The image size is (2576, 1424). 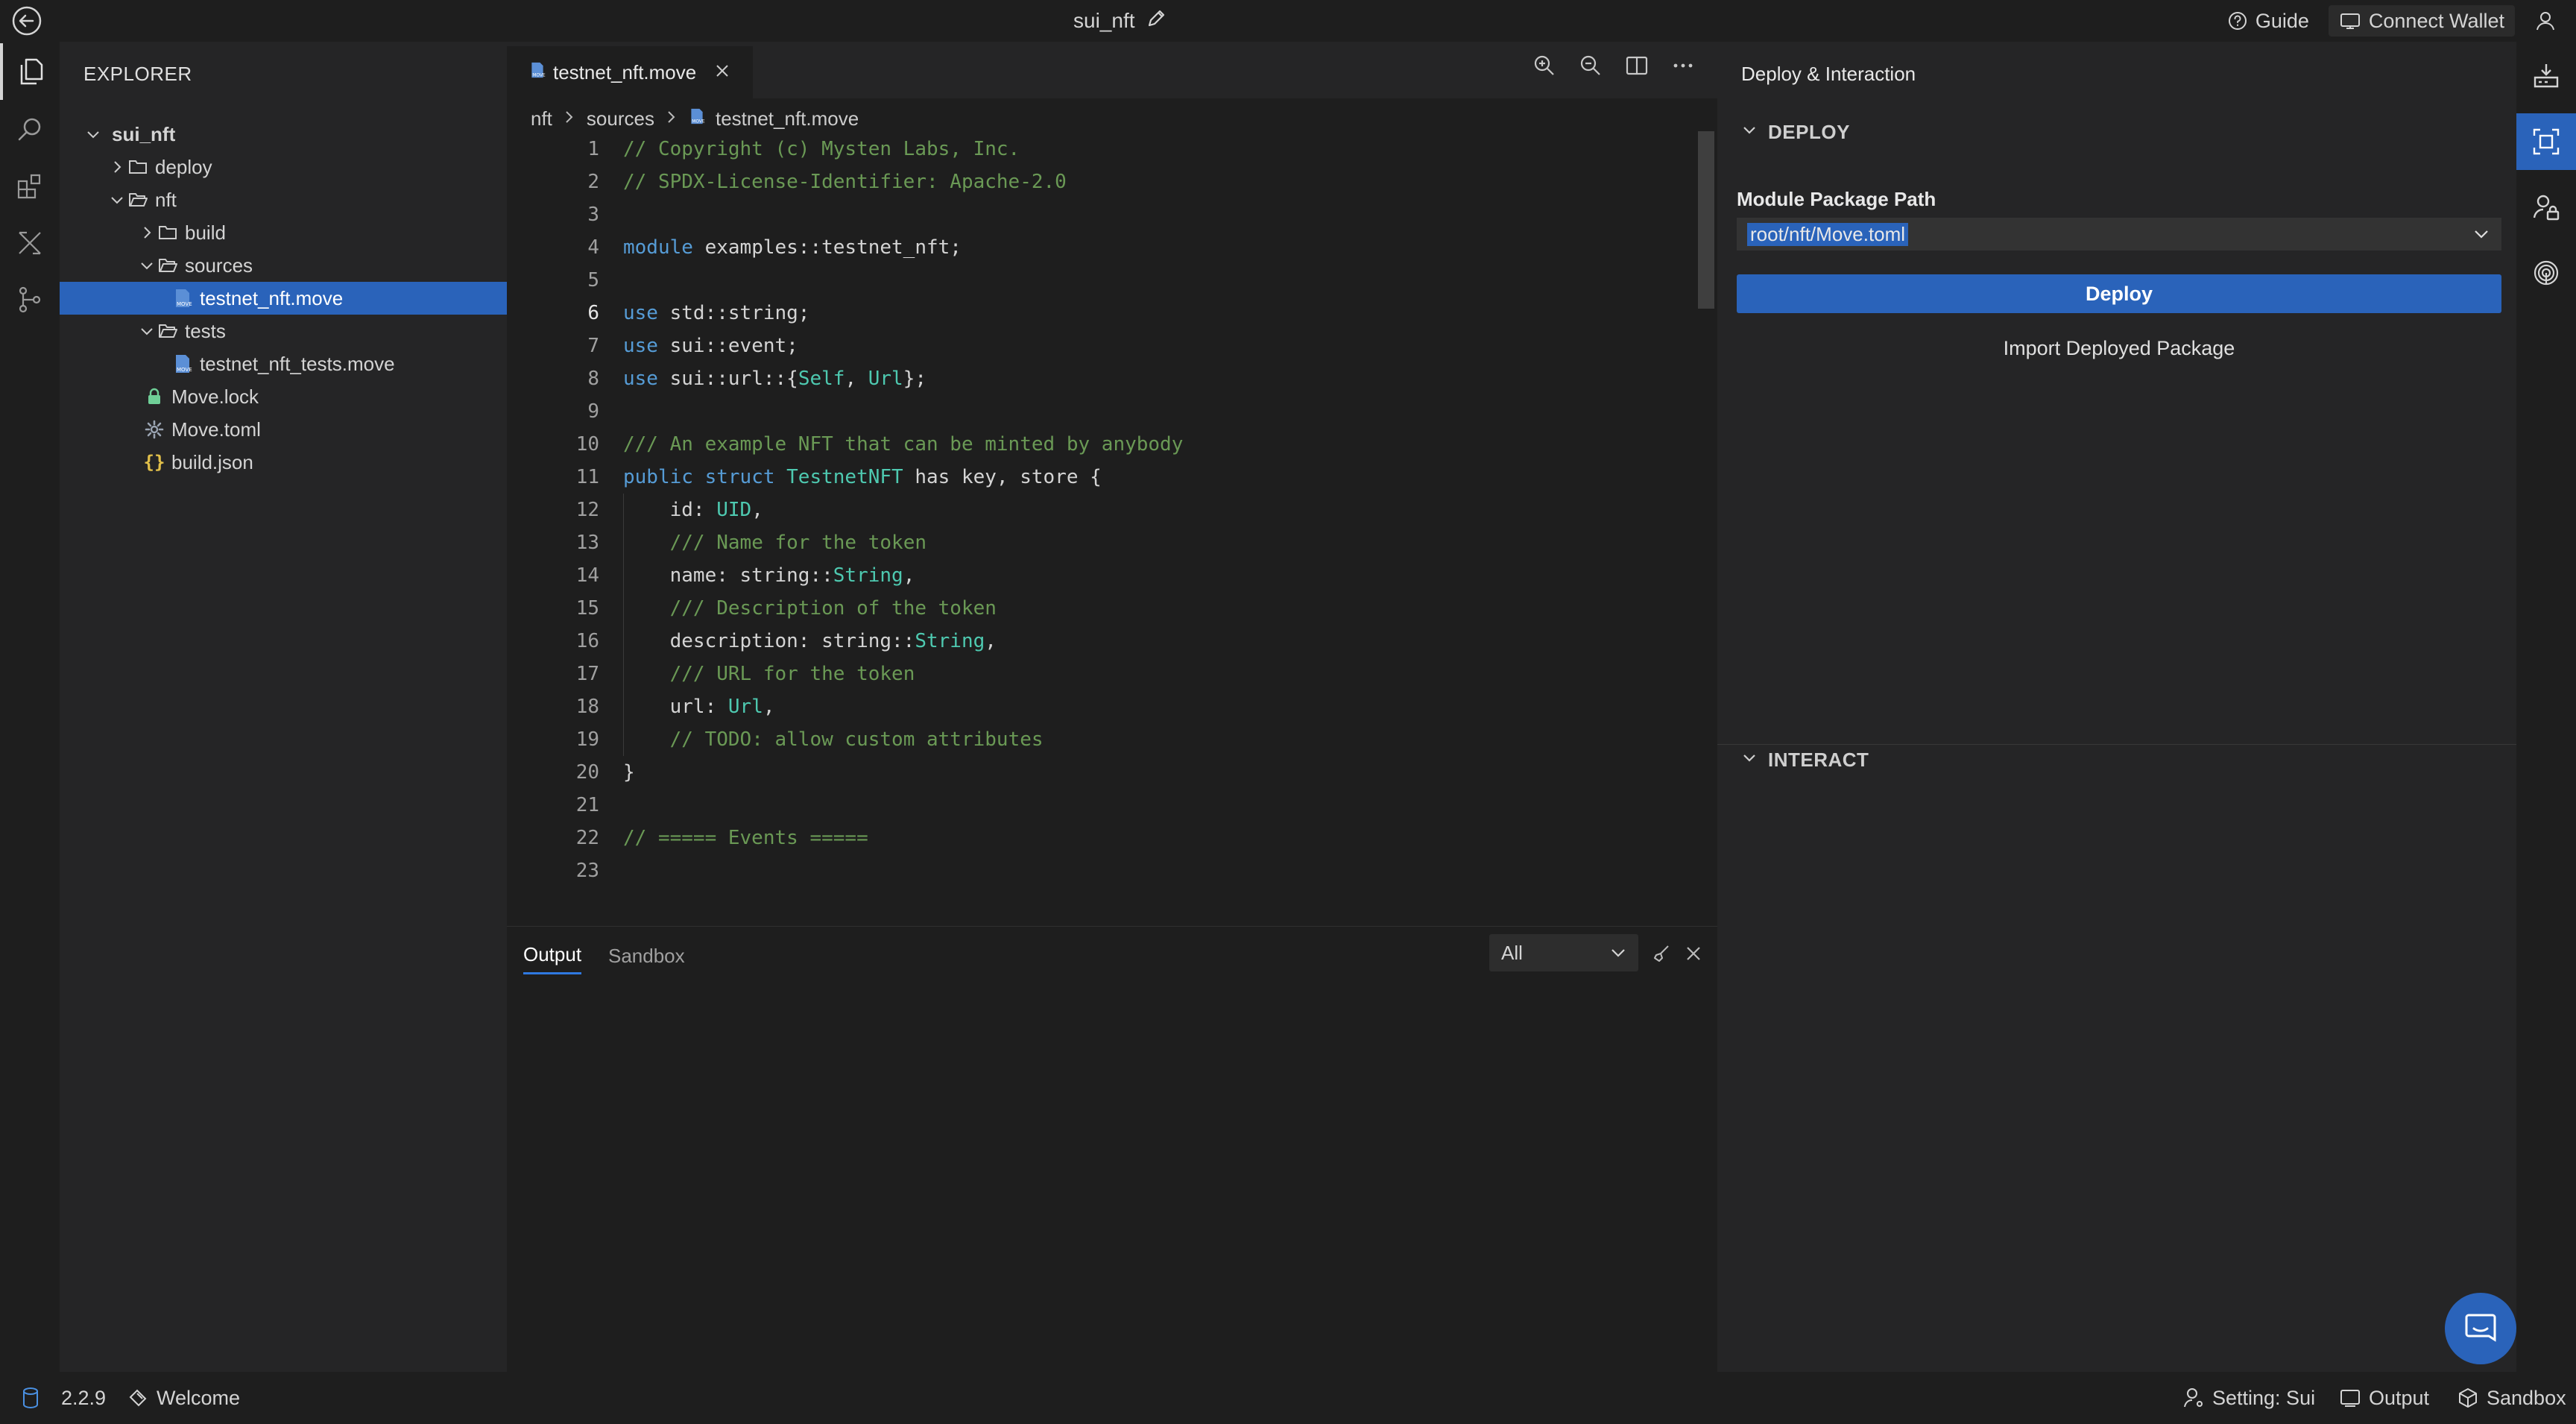 What do you see at coordinates (1828, 234) in the screenshot?
I see `package-path-value: root/nft/Move.toml` at bounding box center [1828, 234].